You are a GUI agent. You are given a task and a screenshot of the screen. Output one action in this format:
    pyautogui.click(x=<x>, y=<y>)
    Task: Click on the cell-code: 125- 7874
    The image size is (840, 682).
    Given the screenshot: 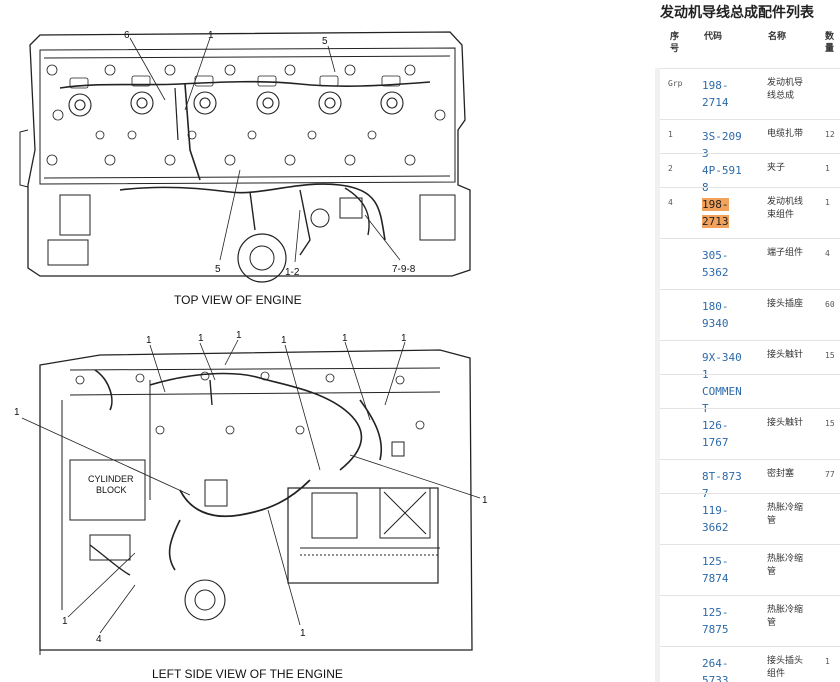 What is the action you would take?
    pyautogui.click(x=722, y=570)
    